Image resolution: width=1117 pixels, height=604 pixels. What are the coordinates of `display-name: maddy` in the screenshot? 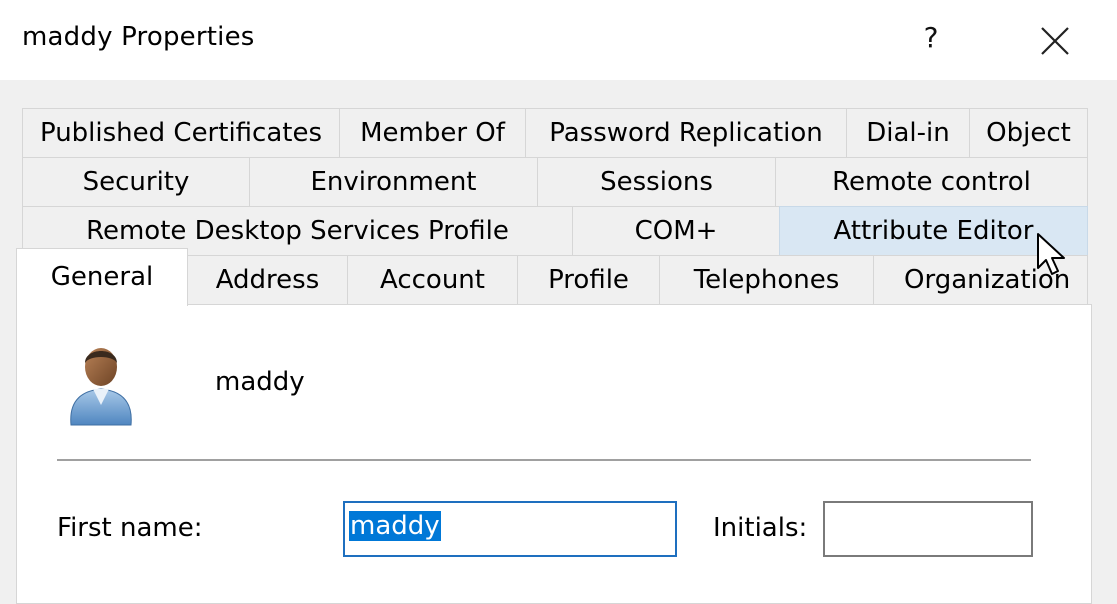 It's located at (260, 382).